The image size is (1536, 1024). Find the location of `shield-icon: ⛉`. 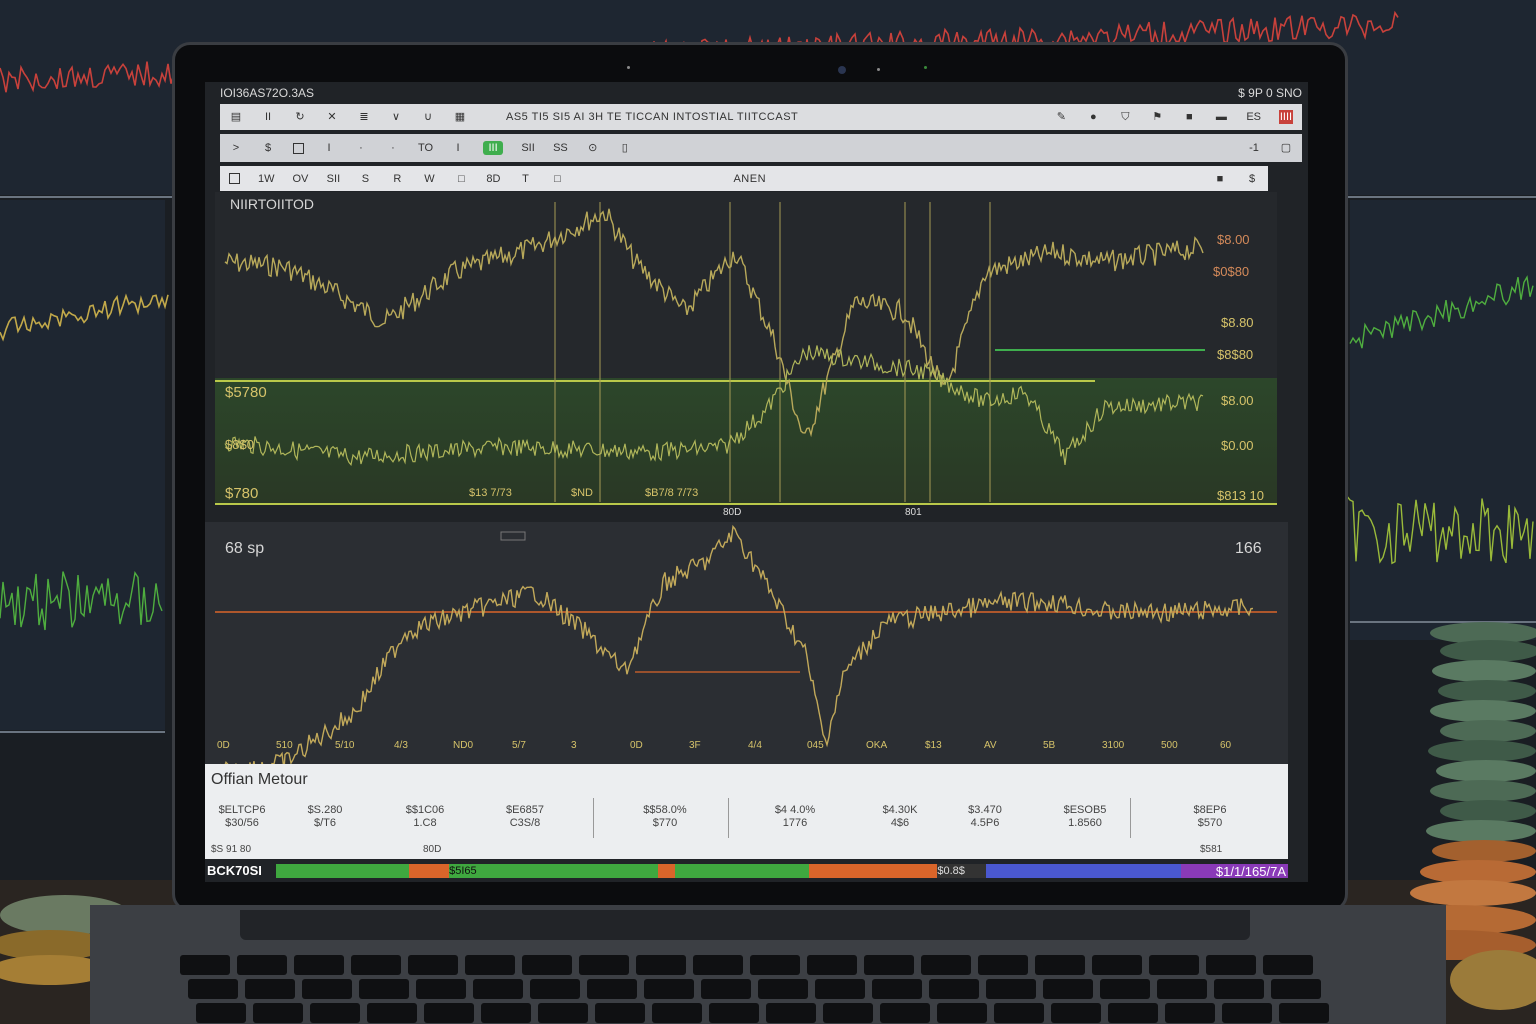

shield-icon: ⛉ is located at coordinates (1125, 117).